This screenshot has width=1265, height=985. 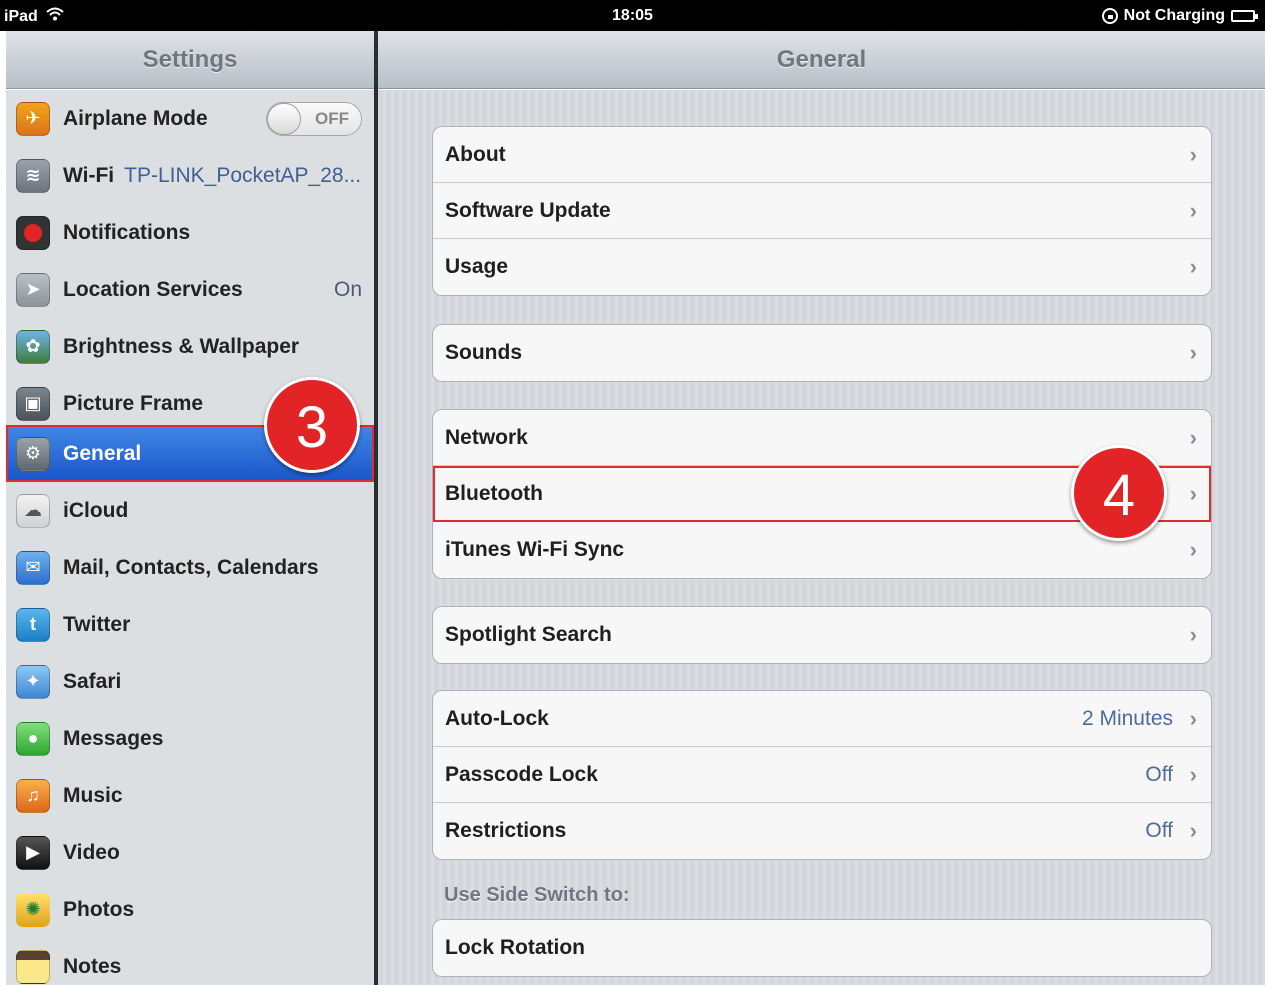 I want to click on sidebar-item-notifications: Notifications, so click(x=190, y=232).